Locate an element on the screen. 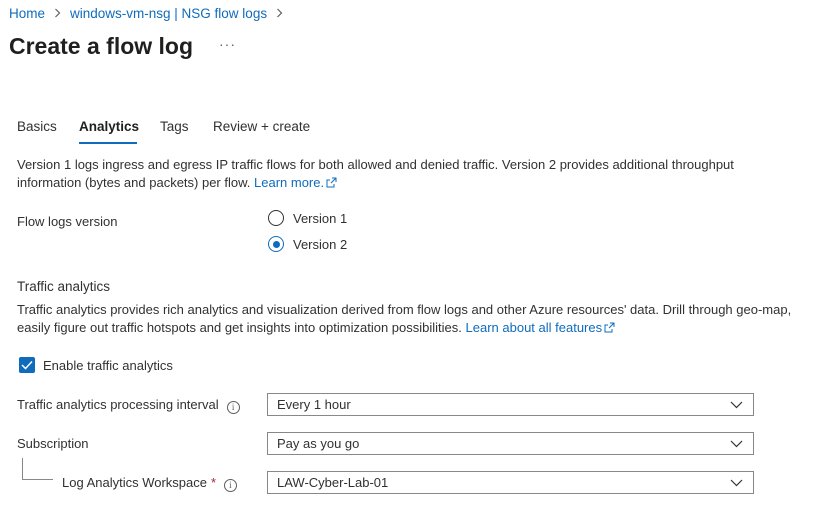  tab-basics: Basics is located at coordinates (37, 126).